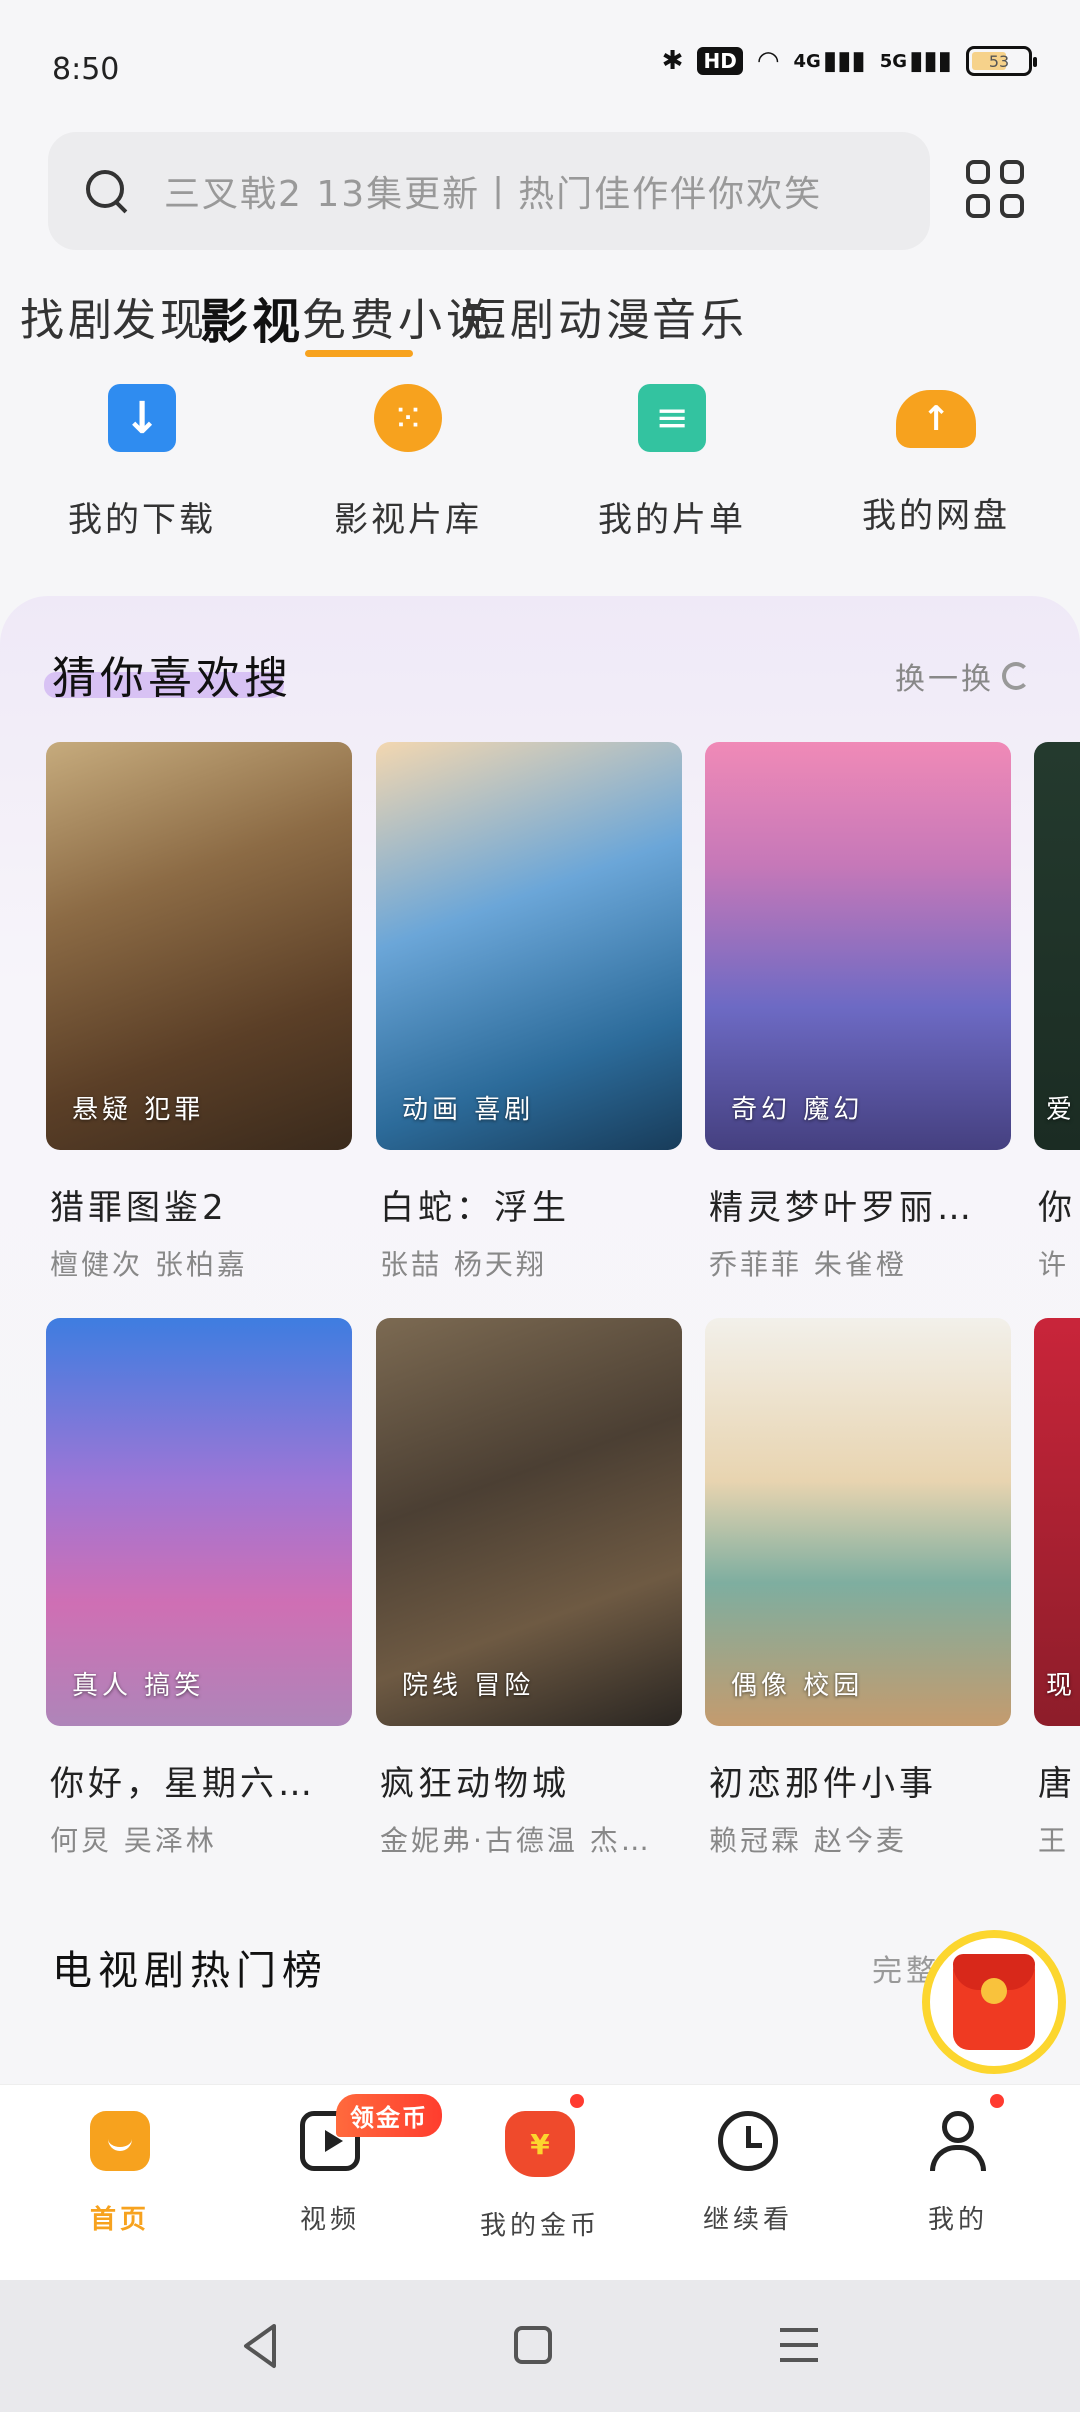  I want to click on home-square-icon, so click(533, 2345).